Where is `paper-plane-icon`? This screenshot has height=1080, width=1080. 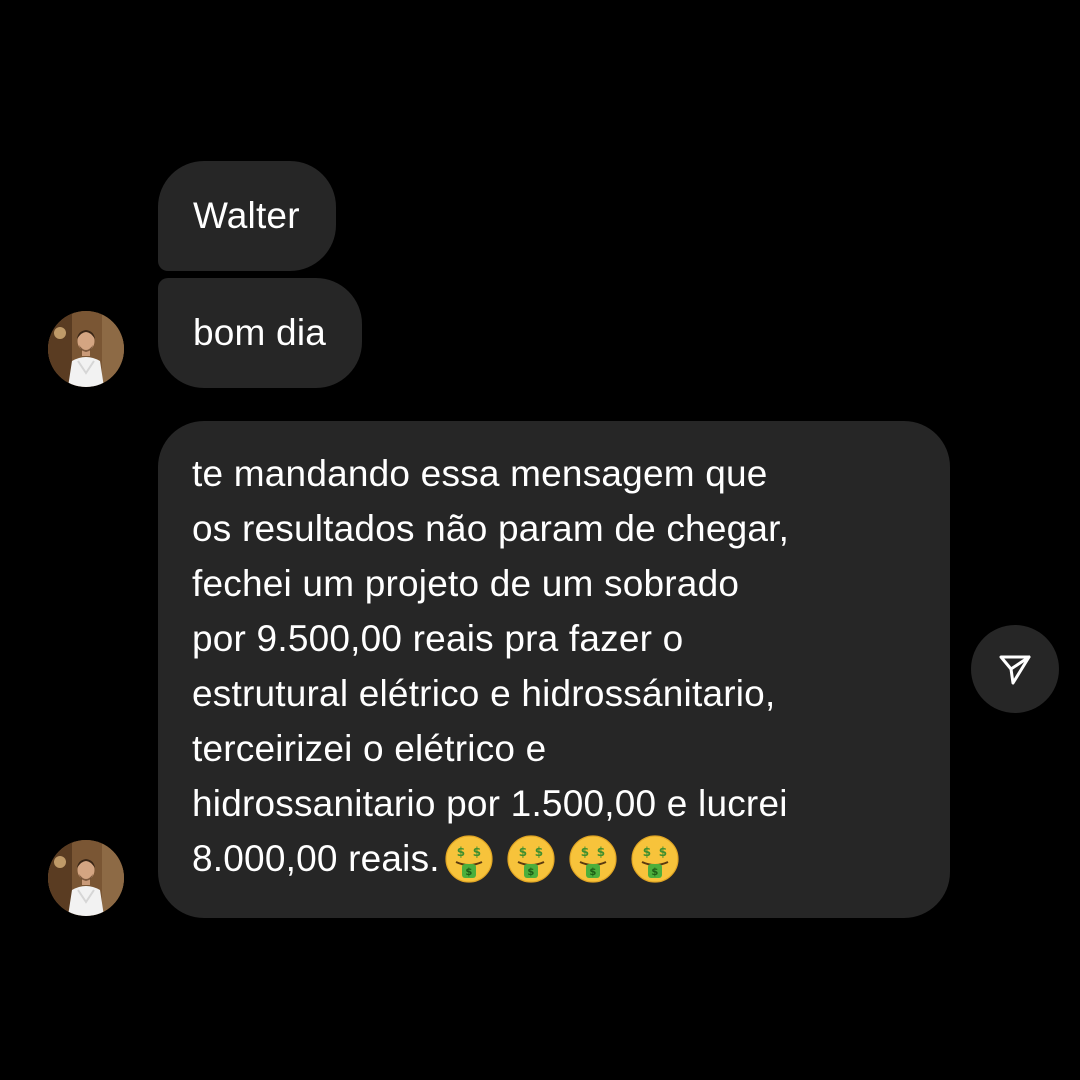 paper-plane-icon is located at coordinates (1015, 670).